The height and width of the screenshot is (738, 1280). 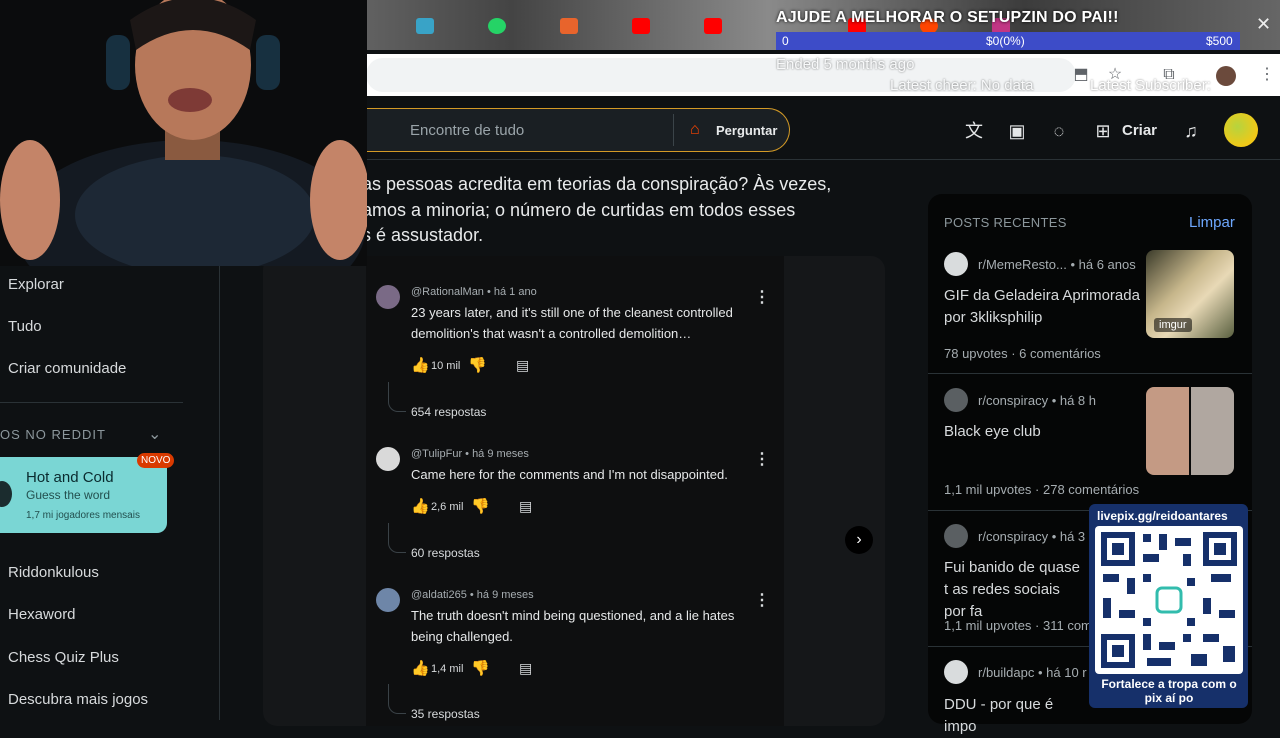 I want to click on user-avatar, so click(x=1241, y=130).